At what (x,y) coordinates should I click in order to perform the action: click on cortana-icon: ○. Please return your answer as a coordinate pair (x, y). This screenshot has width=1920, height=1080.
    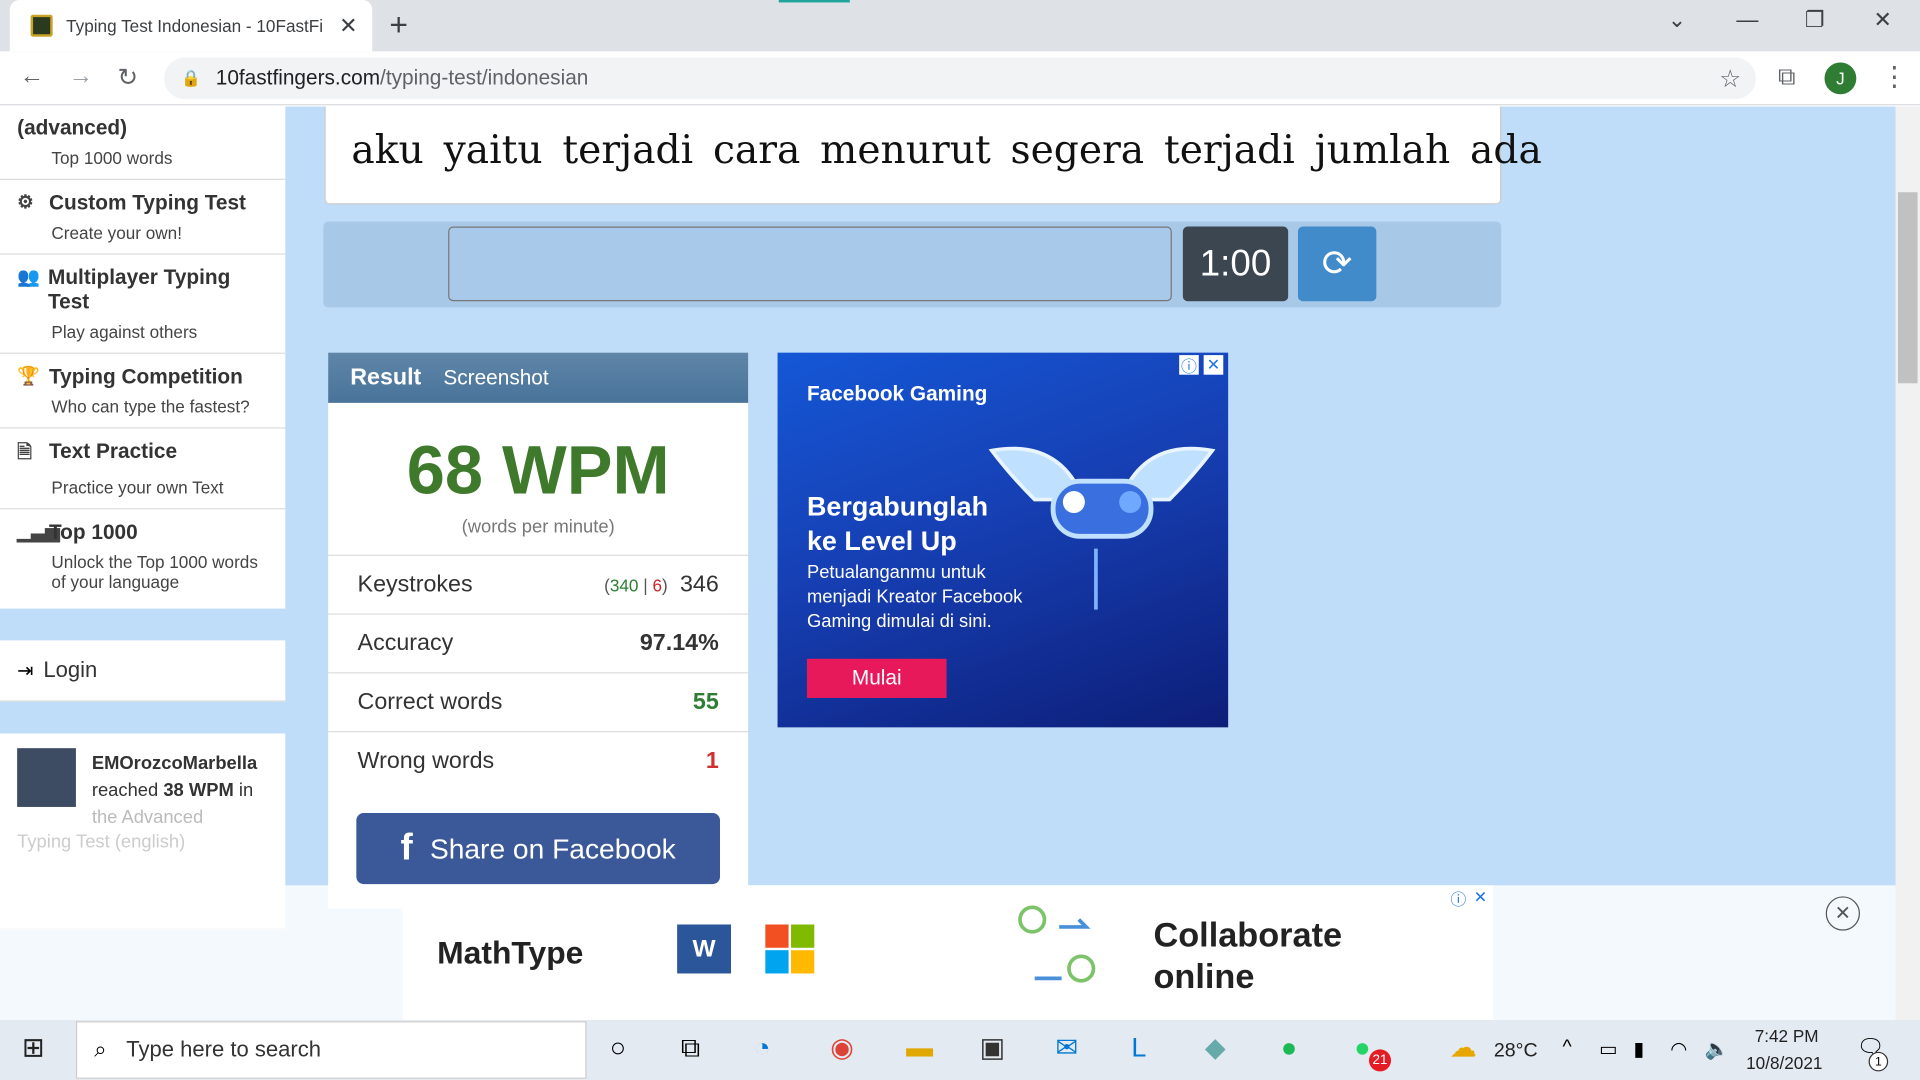
    Looking at the image, I should click on (618, 1048).